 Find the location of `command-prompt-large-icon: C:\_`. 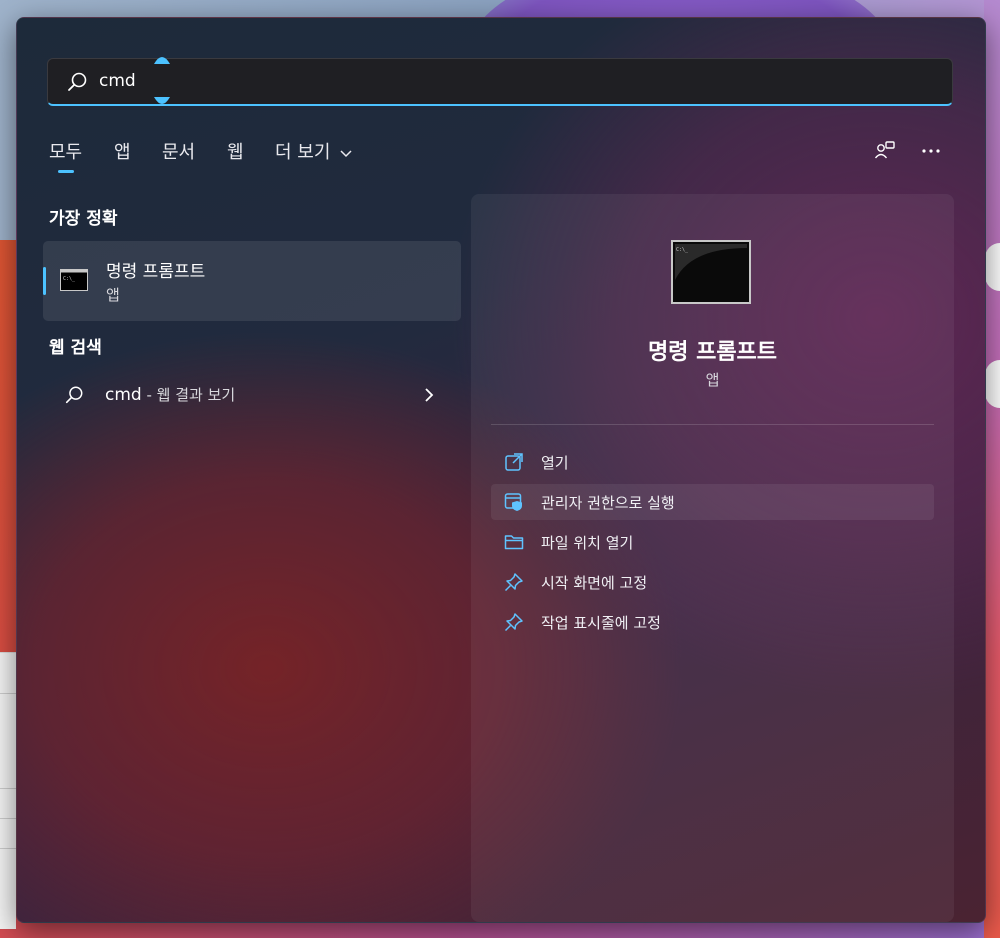

command-prompt-large-icon: C:\_ is located at coordinates (711, 272).